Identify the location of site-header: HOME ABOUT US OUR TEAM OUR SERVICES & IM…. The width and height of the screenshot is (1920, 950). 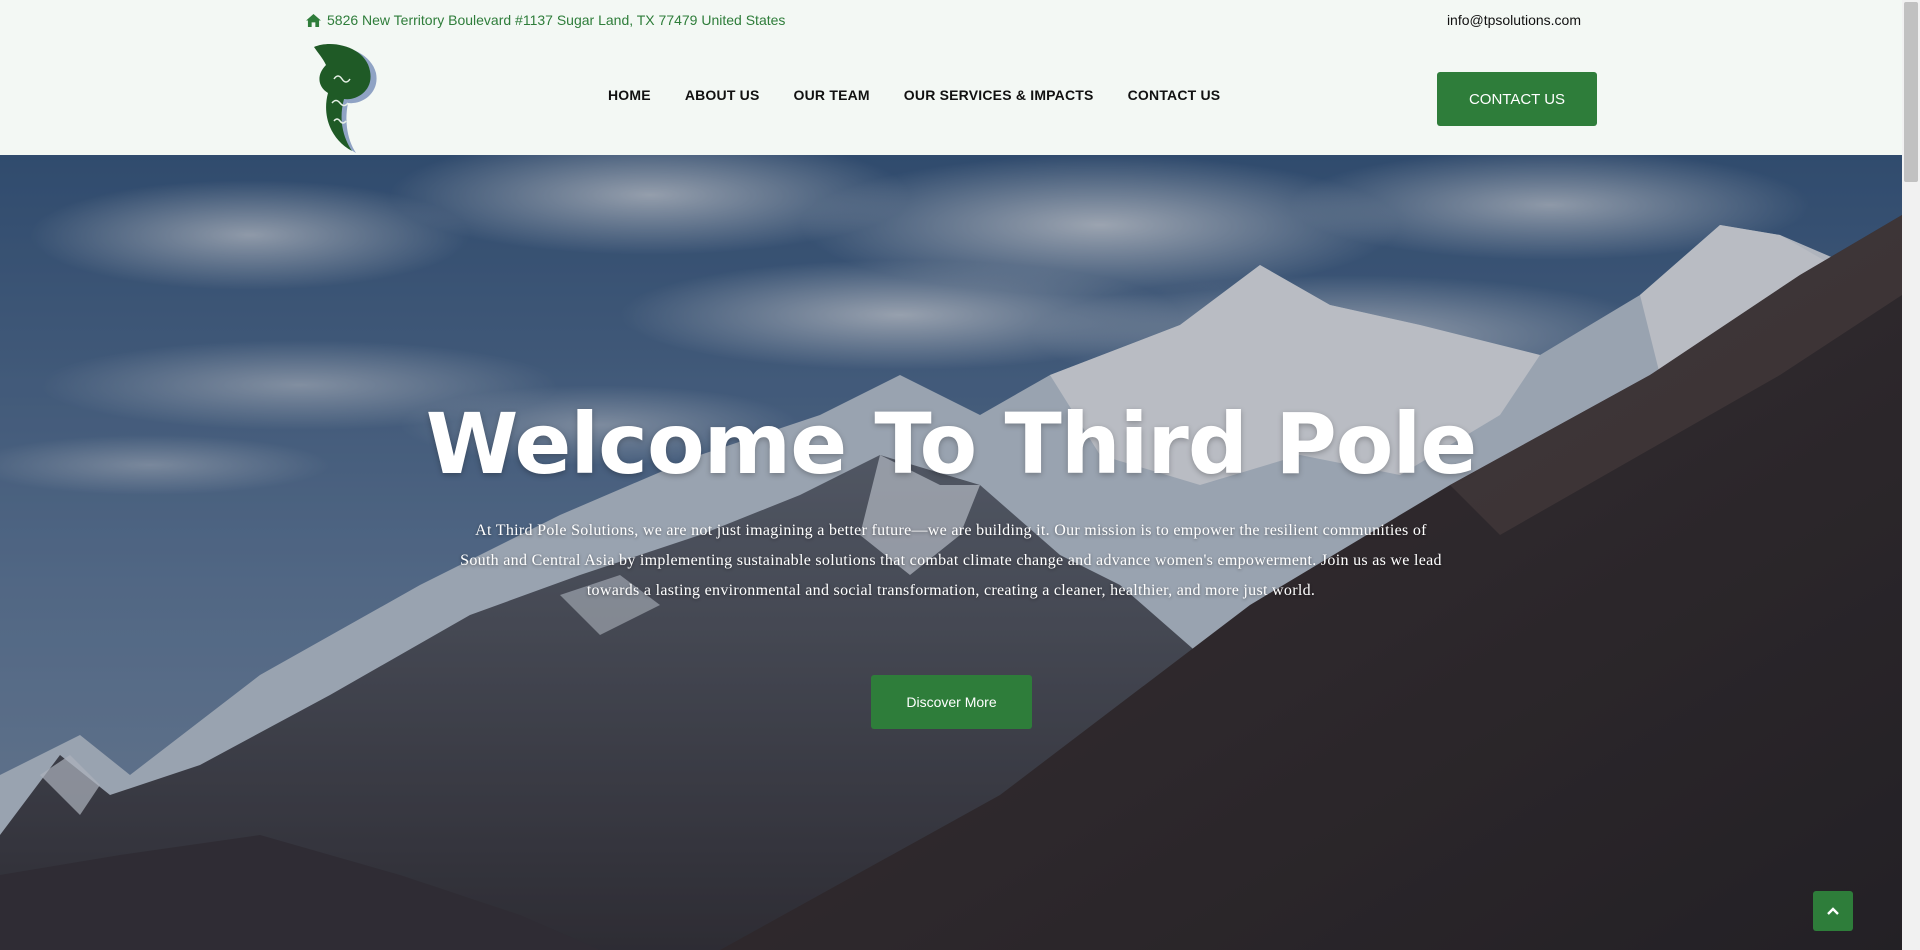
(951, 99).